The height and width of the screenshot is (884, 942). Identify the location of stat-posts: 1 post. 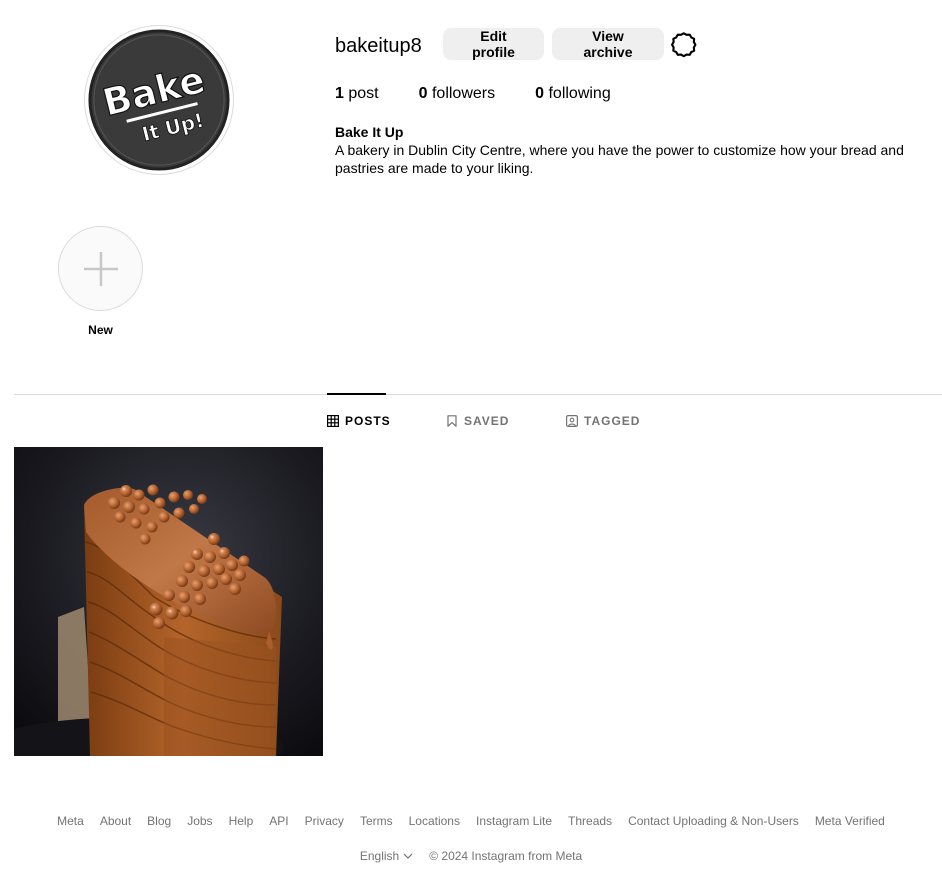
(357, 94).